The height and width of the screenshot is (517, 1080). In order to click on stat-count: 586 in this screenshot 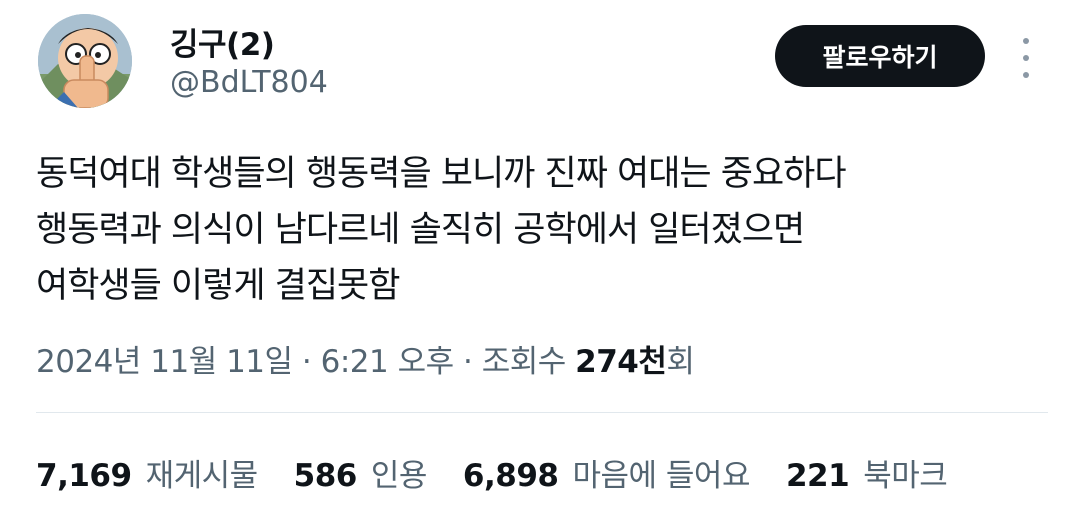, I will do `click(325, 476)`.